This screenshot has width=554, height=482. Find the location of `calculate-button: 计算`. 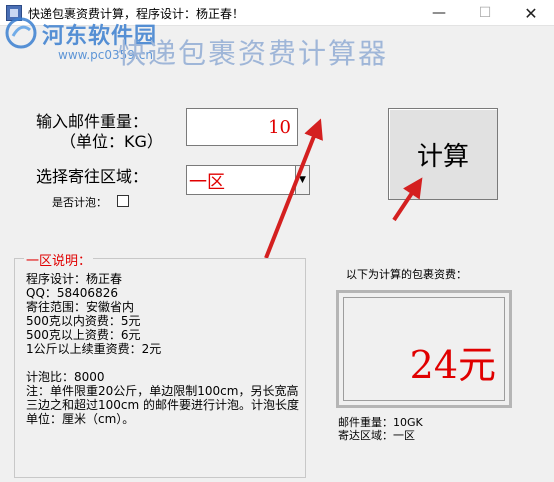

calculate-button: 计算 is located at coordinates (443, 154).